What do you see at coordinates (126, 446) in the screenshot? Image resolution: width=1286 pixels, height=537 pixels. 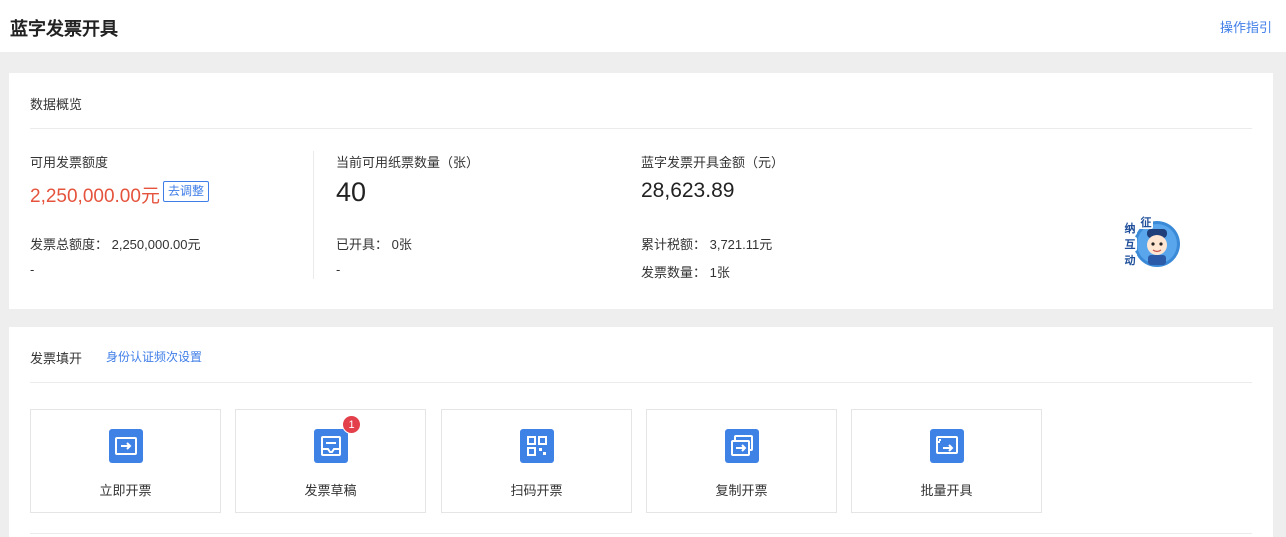 I see `ticket-arrow-icon` at bounding box center [126, 446].